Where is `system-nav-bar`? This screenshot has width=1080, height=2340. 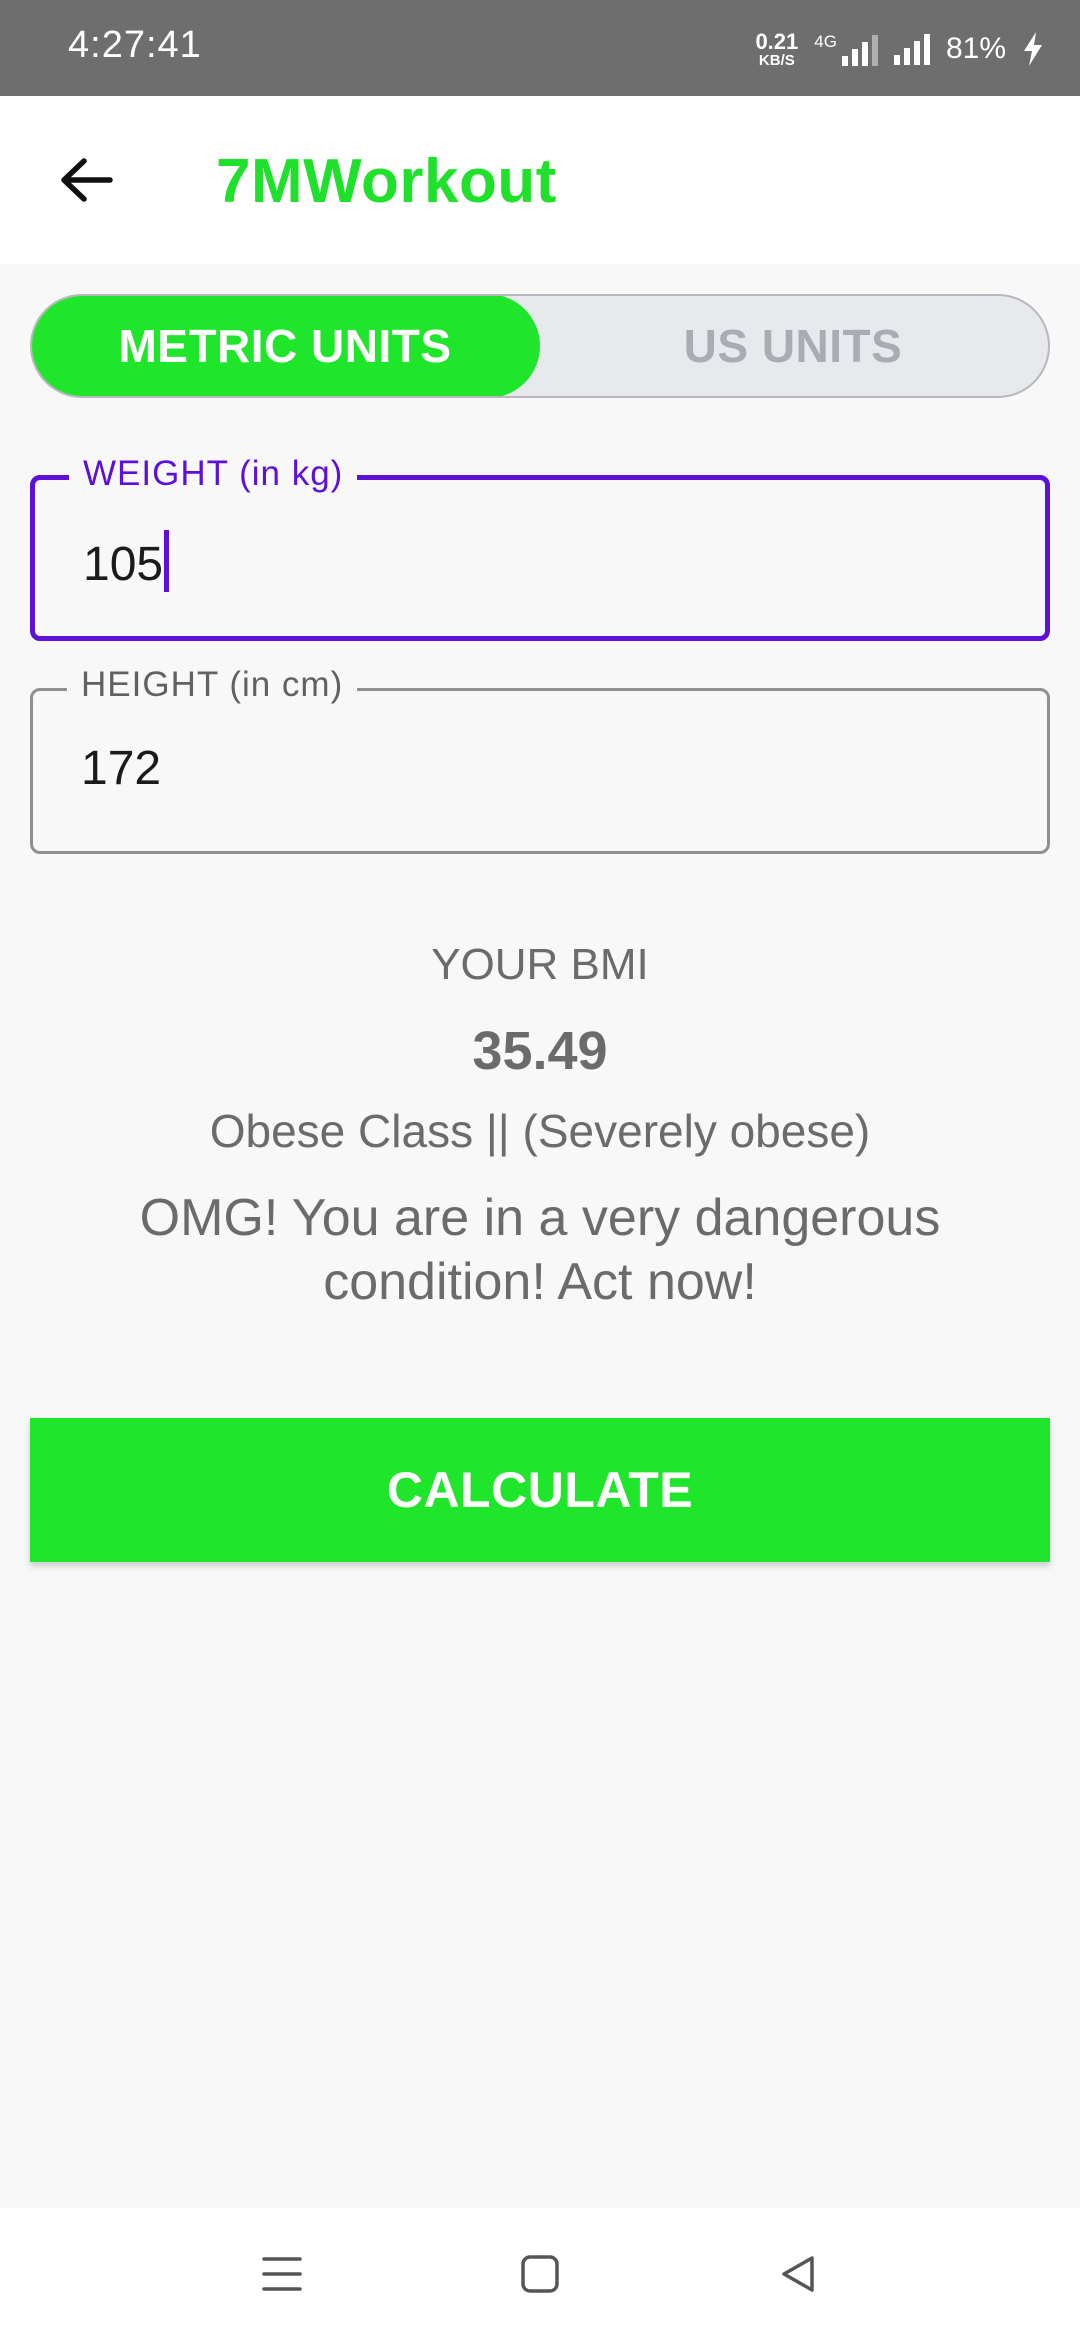
system-nav-bar is located at coordinates (540, 2274).